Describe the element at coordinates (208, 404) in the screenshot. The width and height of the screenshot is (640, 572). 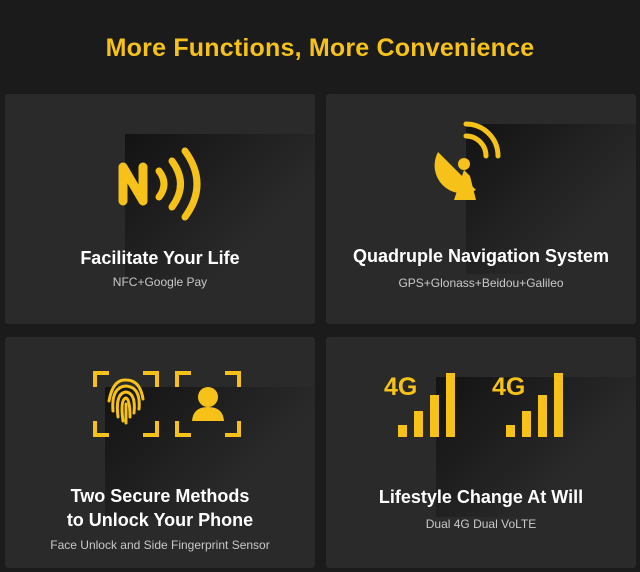
I see `face-unlock-icon` at that location.